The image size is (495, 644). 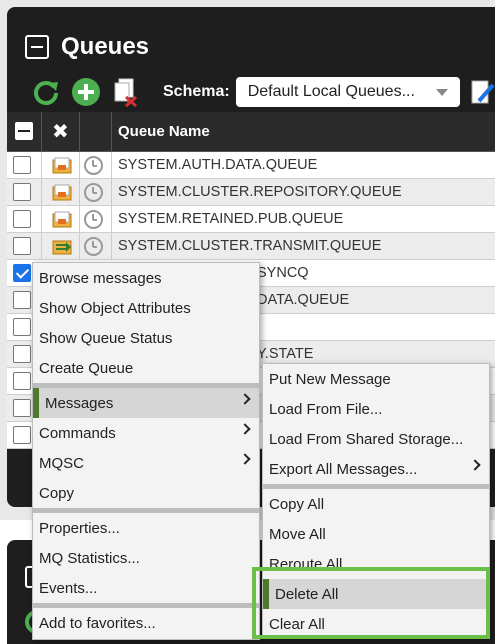 I want to click on collapse-icon, so click(x=37, y=47).